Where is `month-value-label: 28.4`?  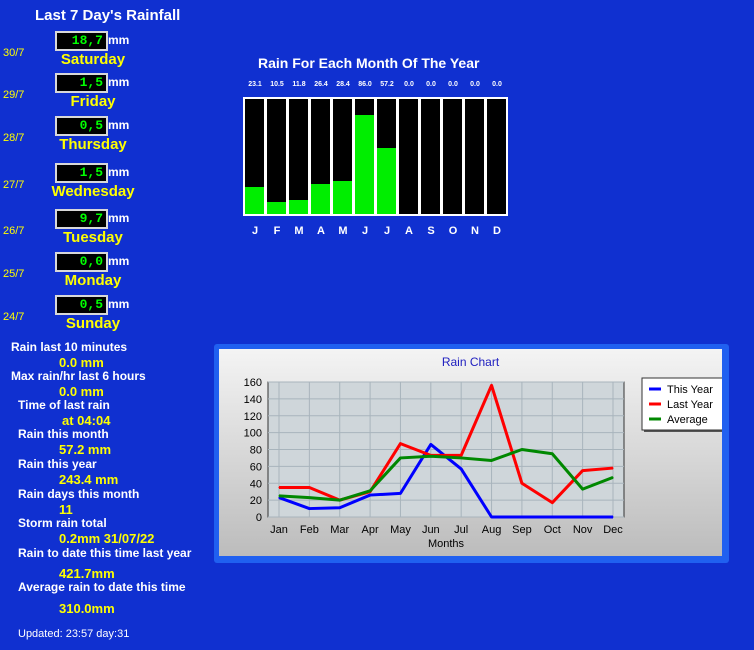
month-value-label: 28.4 is located at coordinates (343, 84).